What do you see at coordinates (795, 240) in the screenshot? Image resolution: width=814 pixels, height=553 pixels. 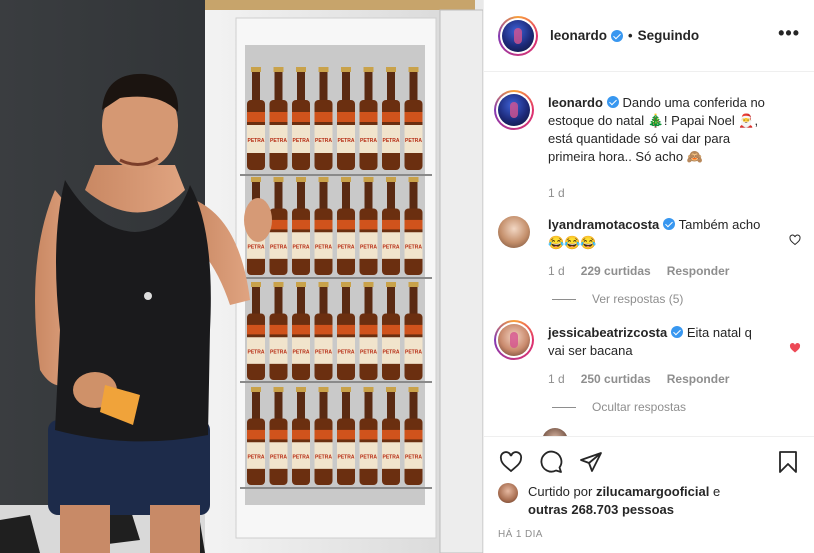 I see `comment-like-heart-icon` at bounding box center [795, 240].